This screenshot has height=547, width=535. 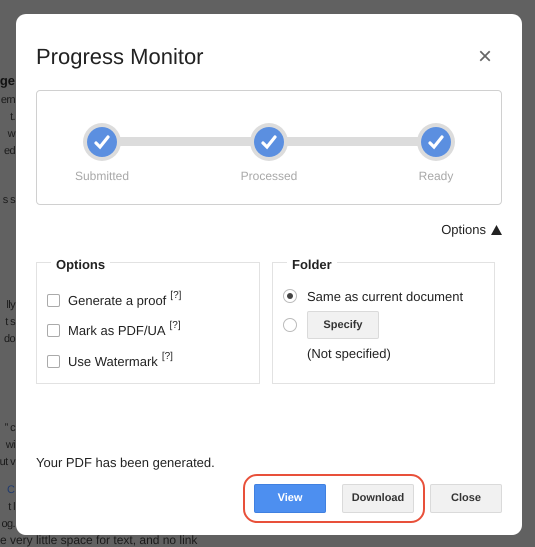 What do you see at coordinates (8, 200) in the screenshot?
I see `document-text: s s` at bounding box center [8, 200].